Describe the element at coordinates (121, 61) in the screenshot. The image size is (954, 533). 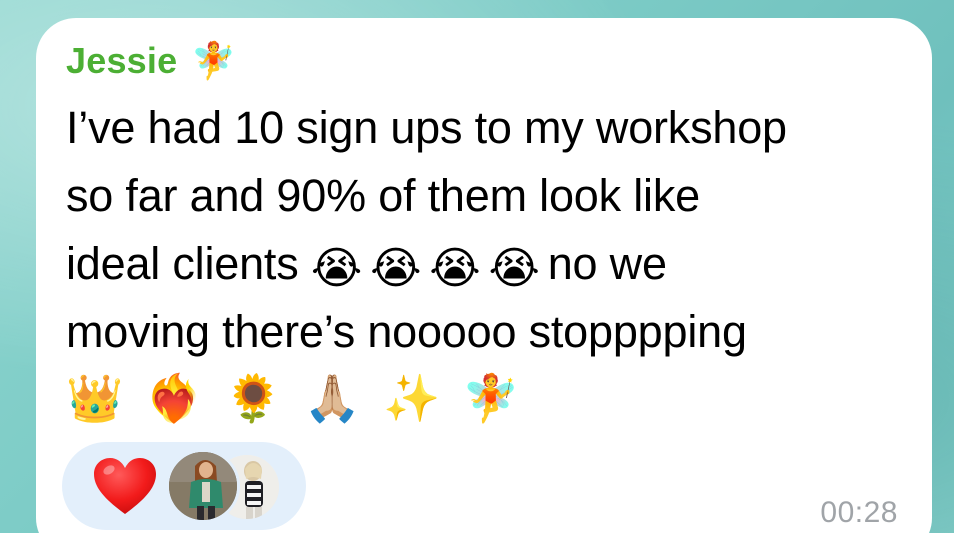
I see `sender-name: Jessie` at that location.